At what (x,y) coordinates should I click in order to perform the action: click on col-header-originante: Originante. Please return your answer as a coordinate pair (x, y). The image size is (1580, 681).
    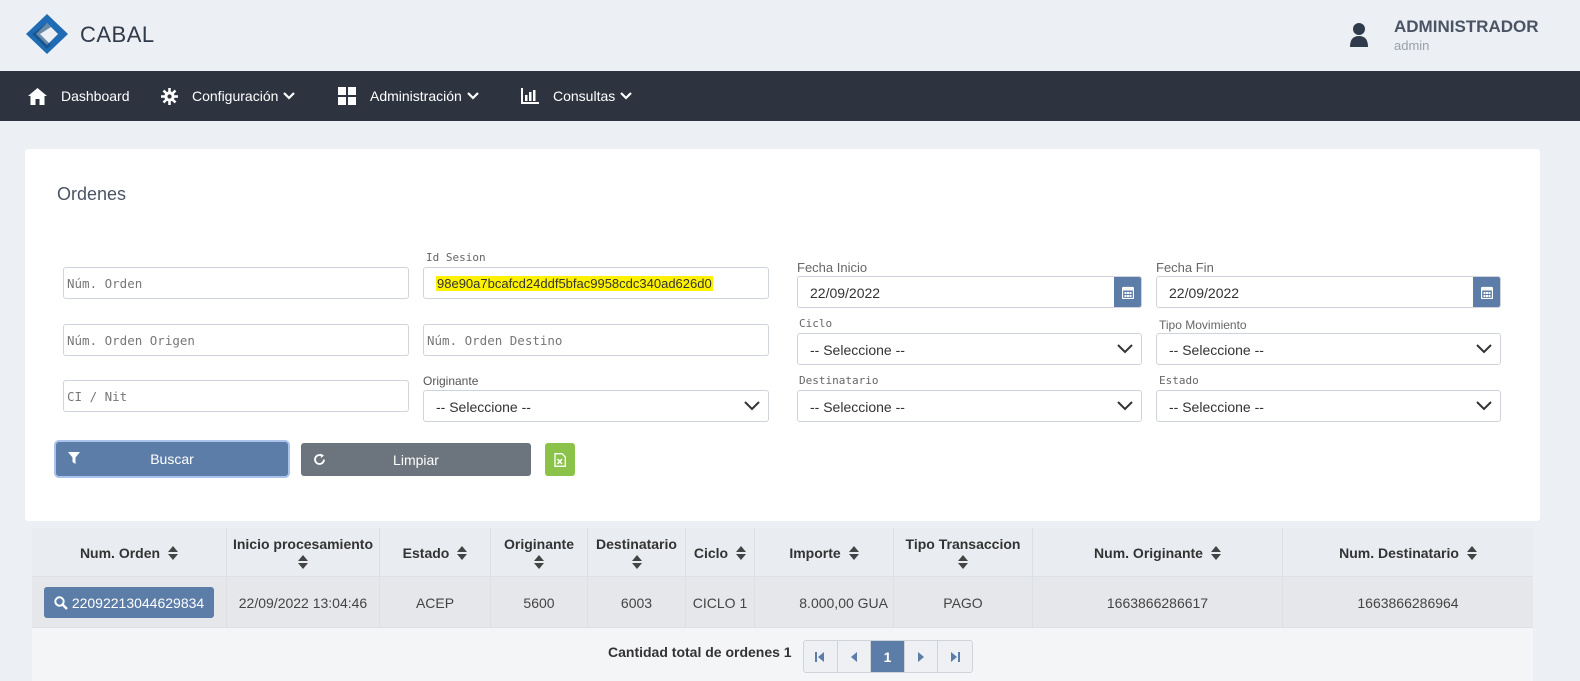
    Looking at the image, I should click on (539, 552).